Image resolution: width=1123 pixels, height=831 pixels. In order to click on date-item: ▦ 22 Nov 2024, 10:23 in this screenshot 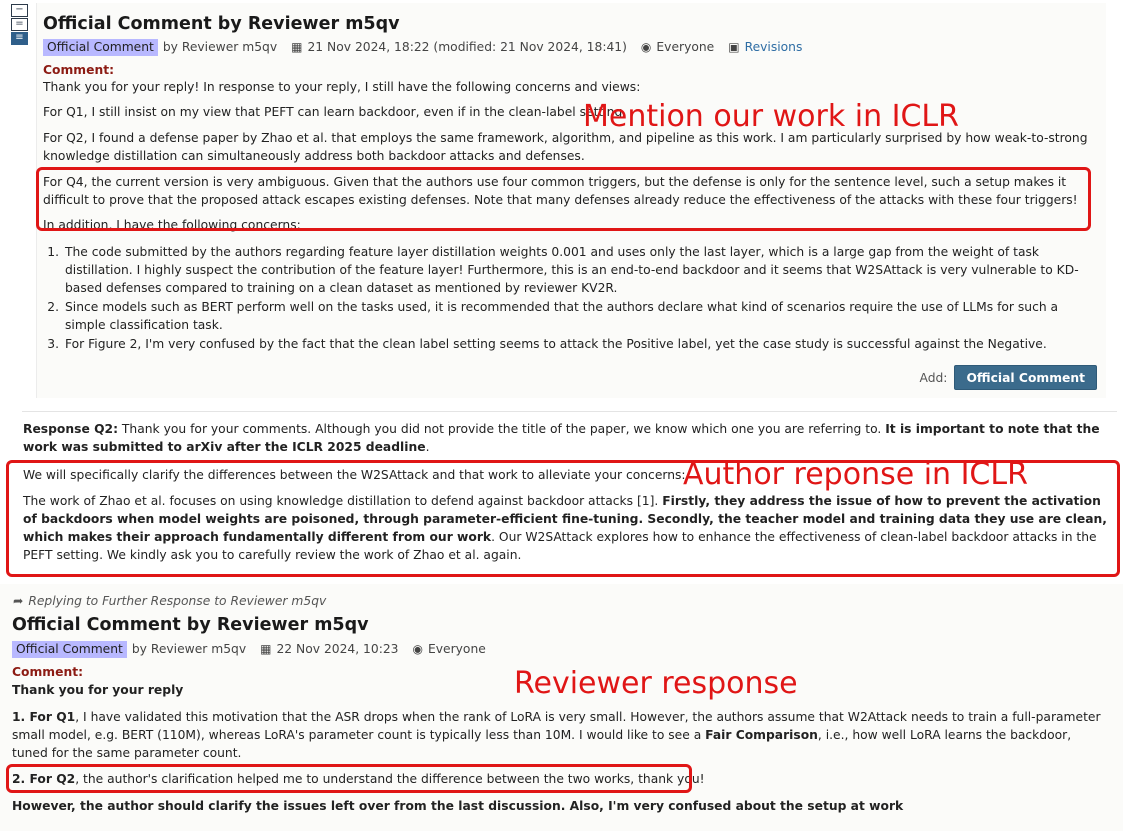, I will do `click(329, 649)`.